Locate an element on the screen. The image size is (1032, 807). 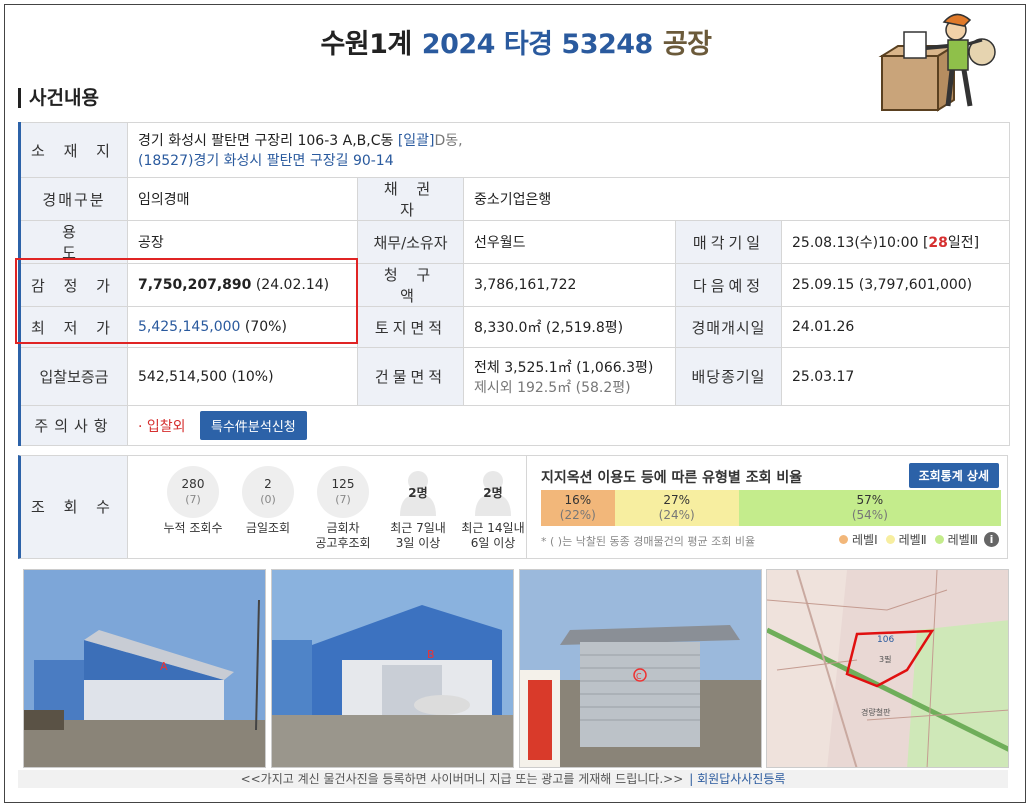
land-area-label: 토지면적 is located at coordinates (410, 327).